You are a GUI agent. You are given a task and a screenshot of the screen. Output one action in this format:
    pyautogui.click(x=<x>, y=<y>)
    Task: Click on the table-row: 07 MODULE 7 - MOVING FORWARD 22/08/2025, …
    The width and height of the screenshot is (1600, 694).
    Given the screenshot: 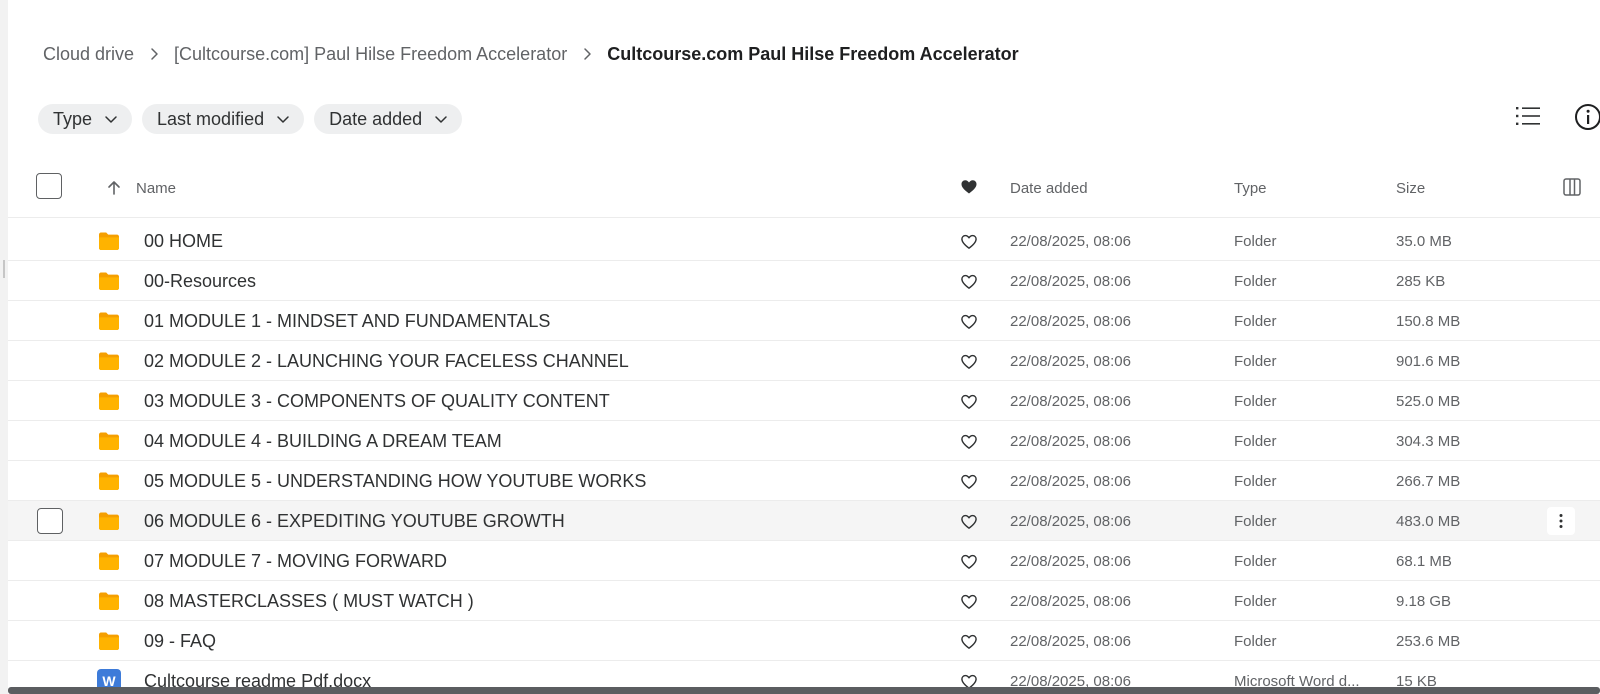 What is the action you would take?
    pyautogui.click(x=804, y=561)
    